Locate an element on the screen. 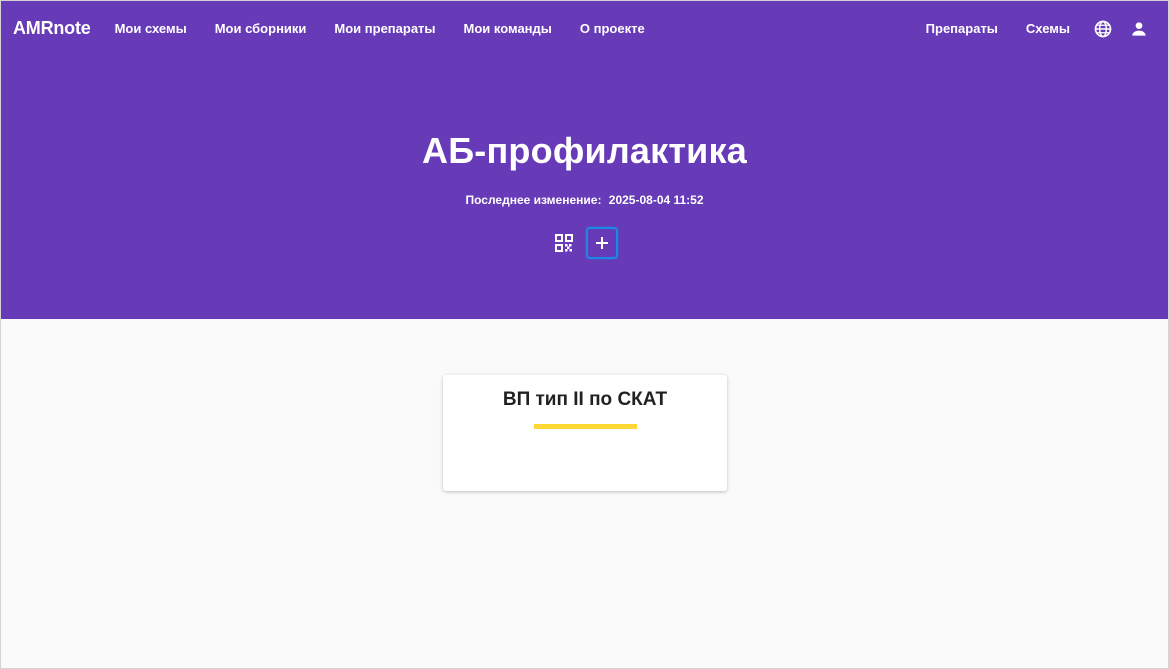  add-button is located at coordinates (601, 243).